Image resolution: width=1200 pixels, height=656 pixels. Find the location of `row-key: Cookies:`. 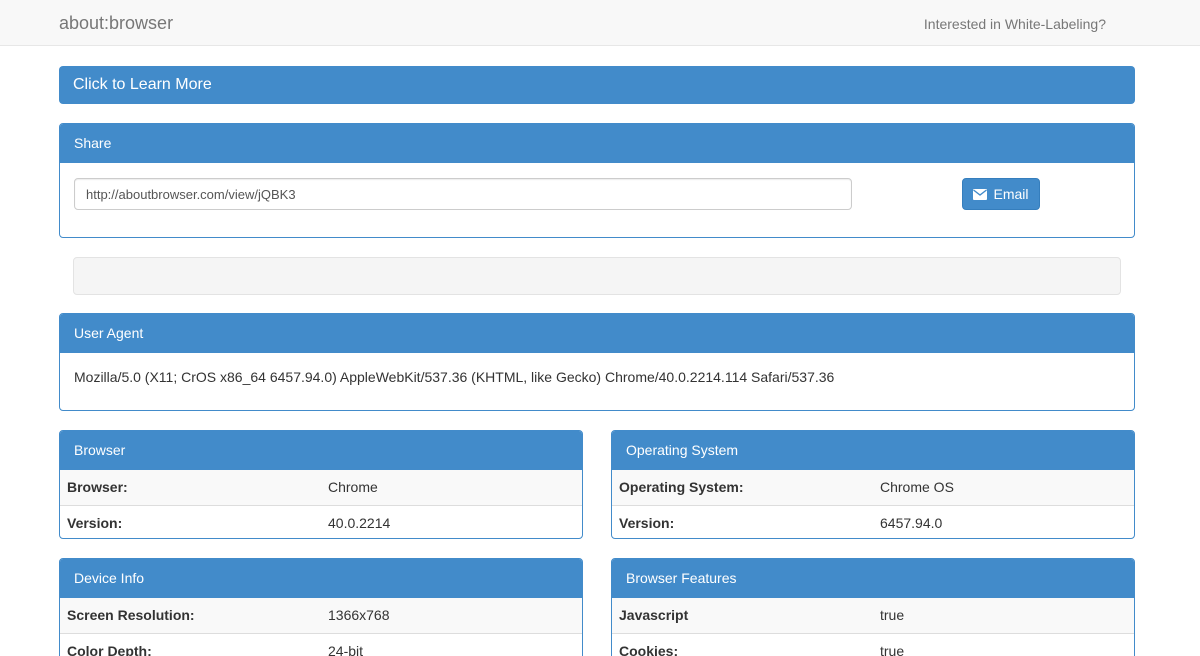

row-key: Cookies: is located at coordinates (742, 644).